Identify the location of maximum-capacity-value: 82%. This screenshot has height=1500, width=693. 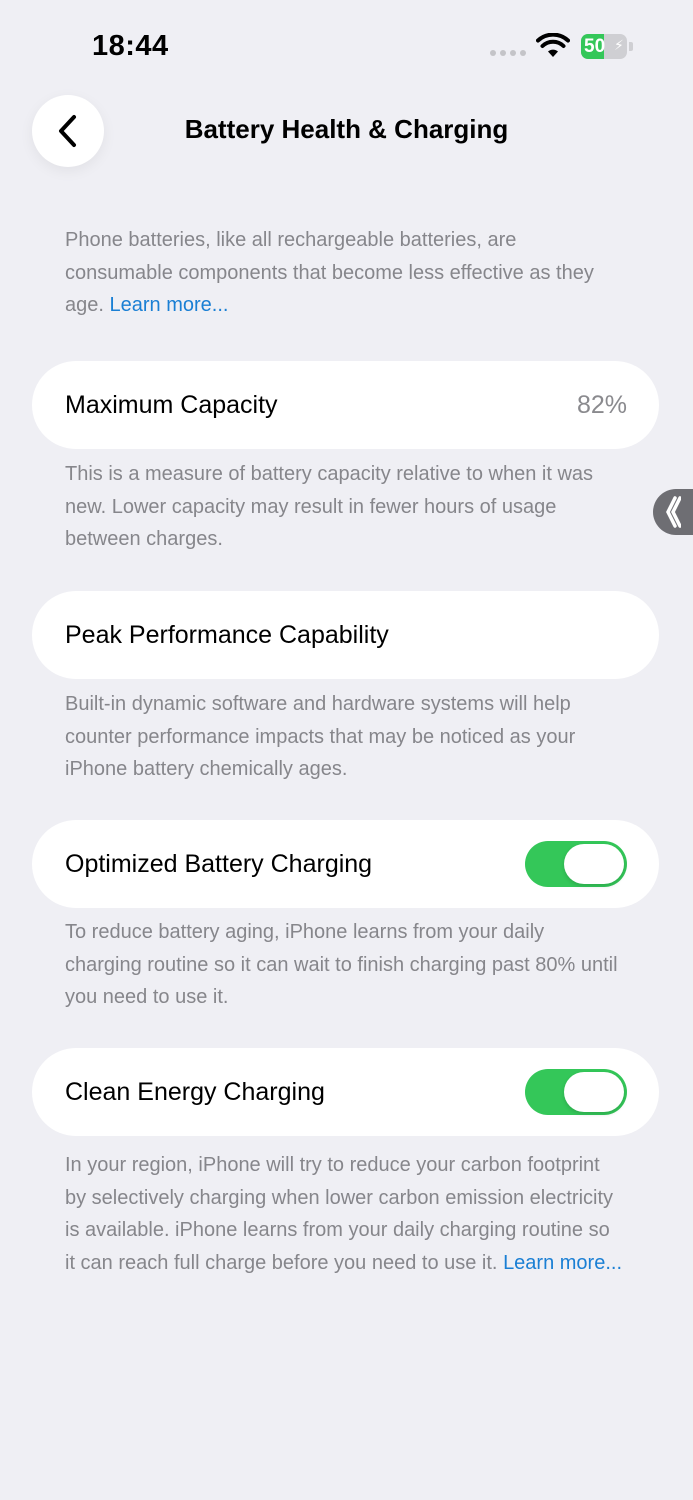
(601, 404).